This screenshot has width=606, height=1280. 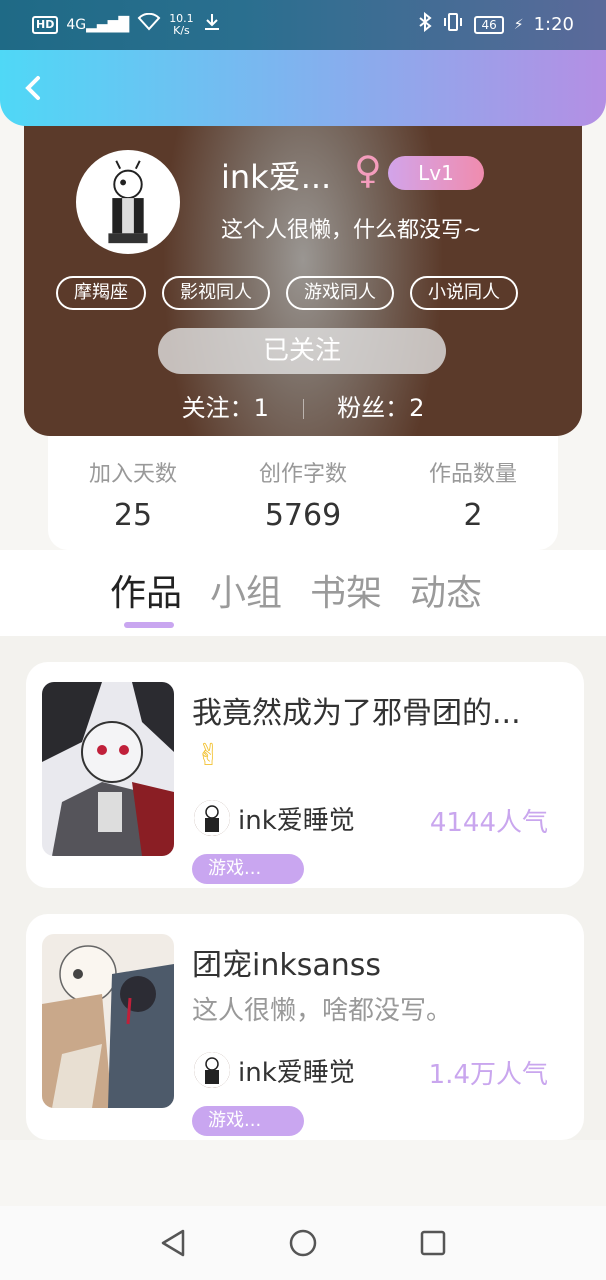 What do you see at coordinates (76, 24) in the screenshot?
I see `signal-label: 4G` at bounding box center [76, 24].